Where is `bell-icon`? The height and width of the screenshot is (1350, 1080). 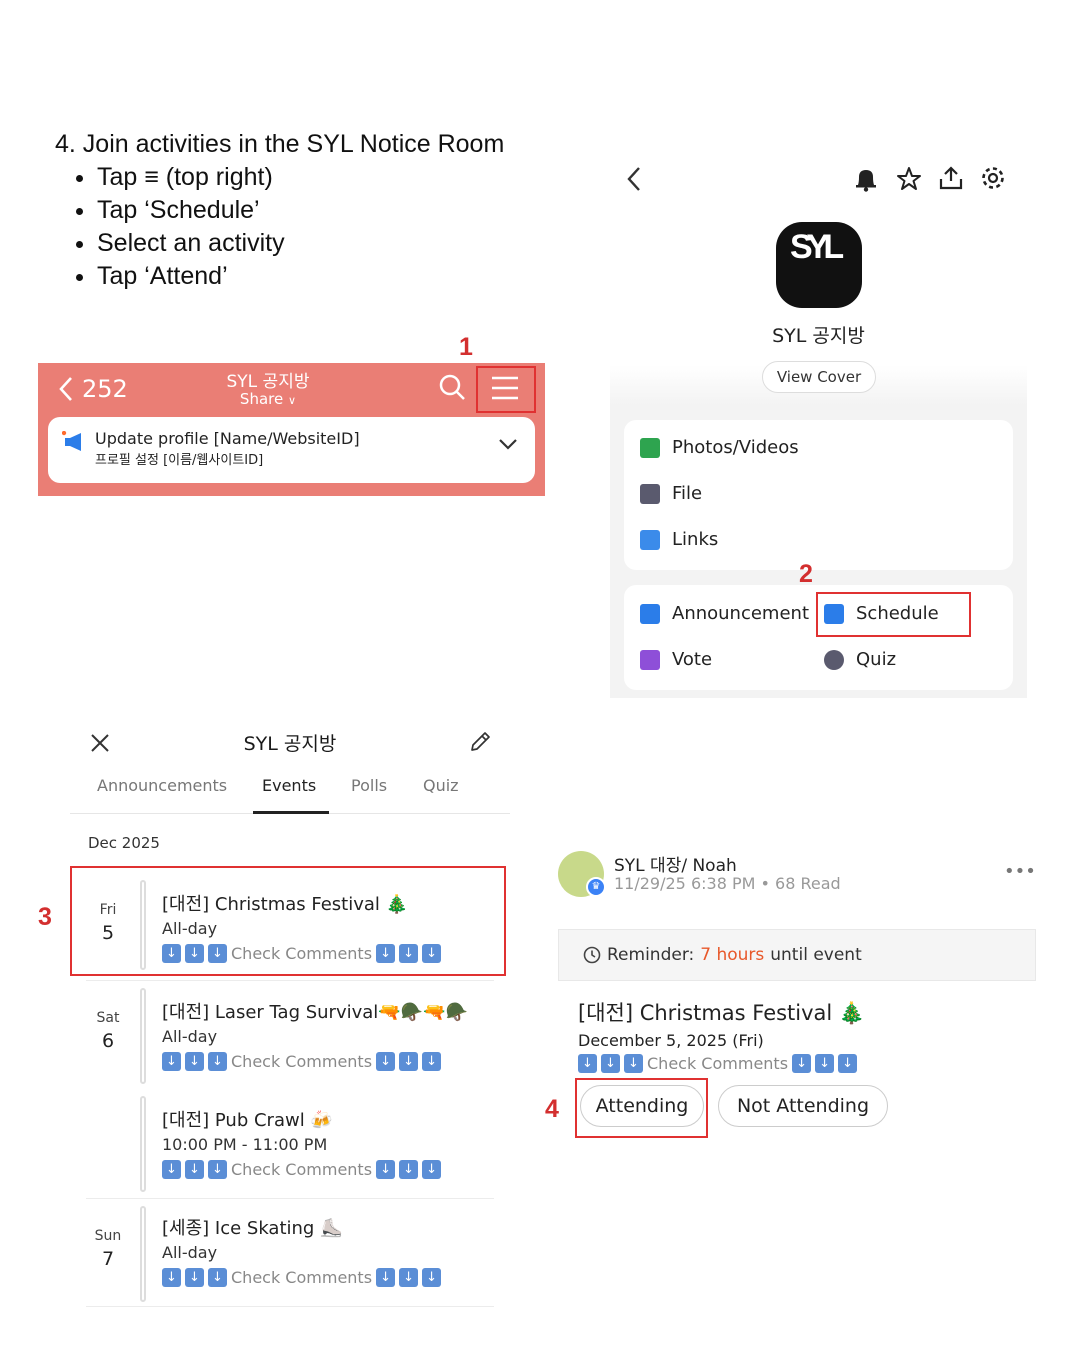
bell-icon is located at coordinates (866, 179).